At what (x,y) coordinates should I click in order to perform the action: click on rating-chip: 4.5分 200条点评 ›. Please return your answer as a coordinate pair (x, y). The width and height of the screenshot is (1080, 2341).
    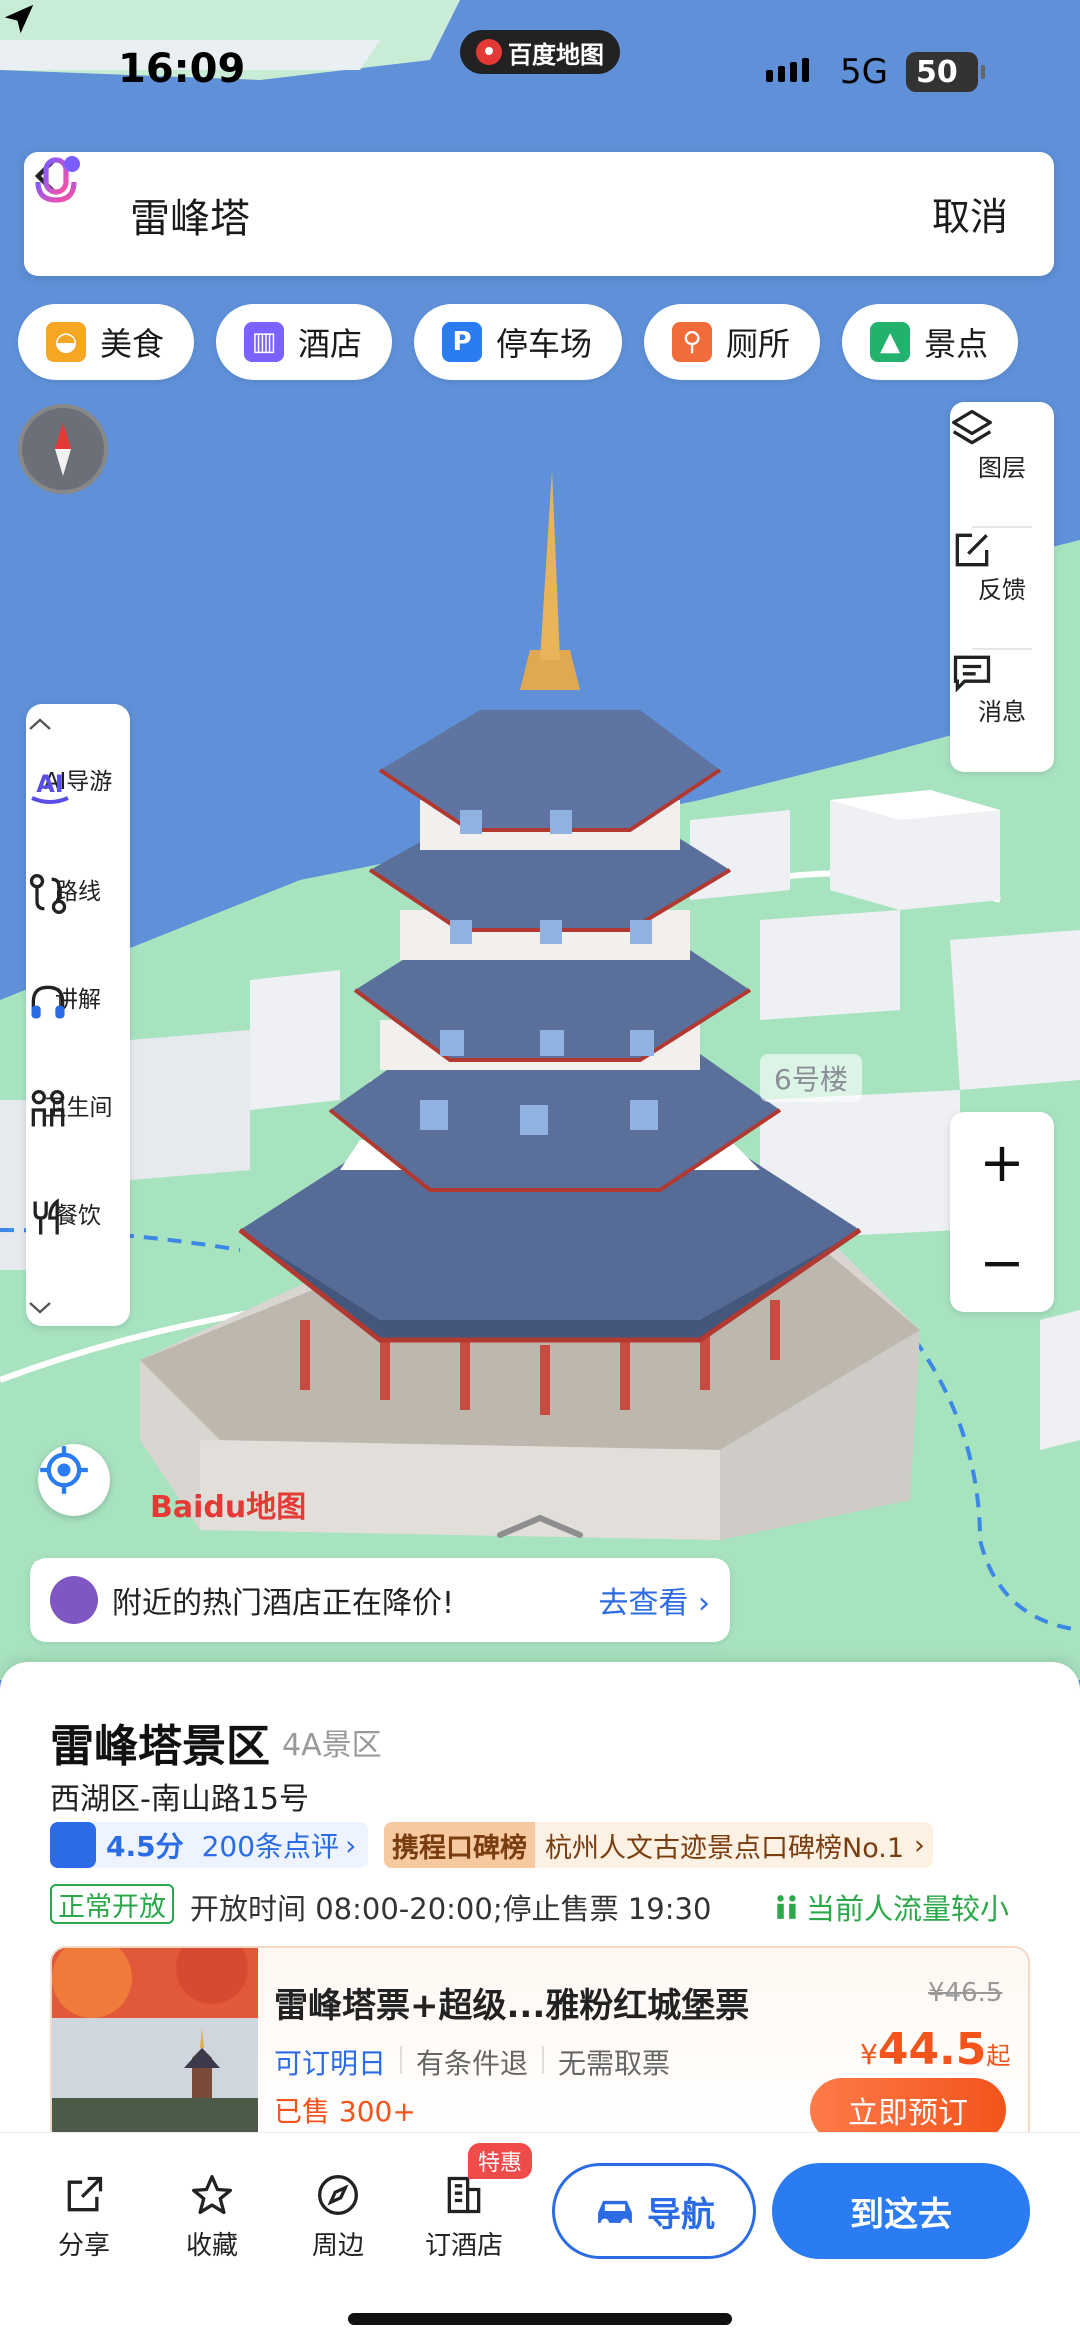
    Looking at the image, I should click on (209, 1845).